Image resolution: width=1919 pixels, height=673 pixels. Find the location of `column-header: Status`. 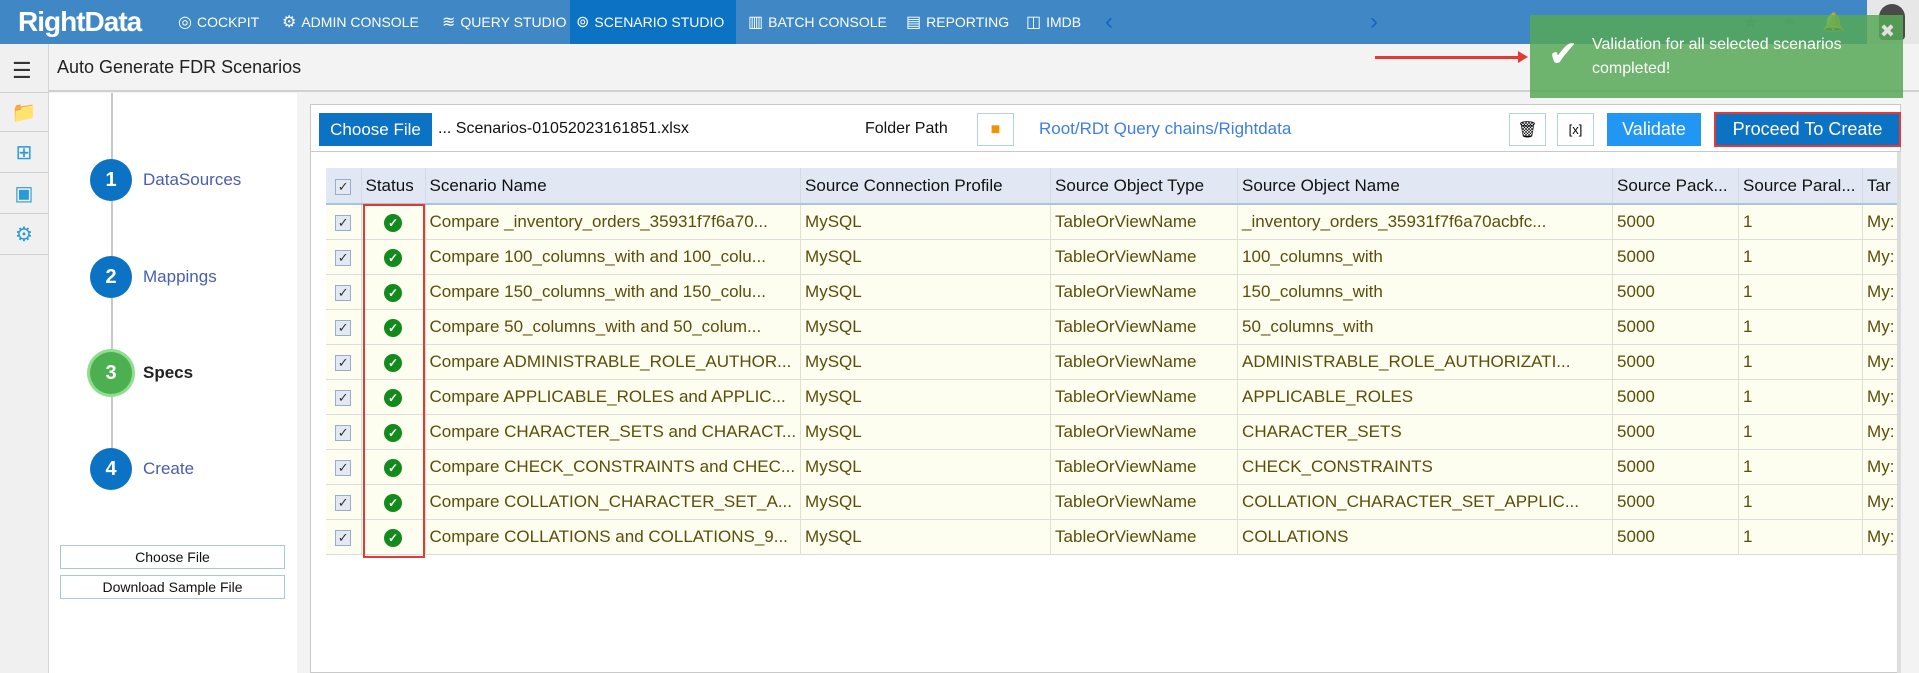

column-header: Status is located at coordinates (393, 186).